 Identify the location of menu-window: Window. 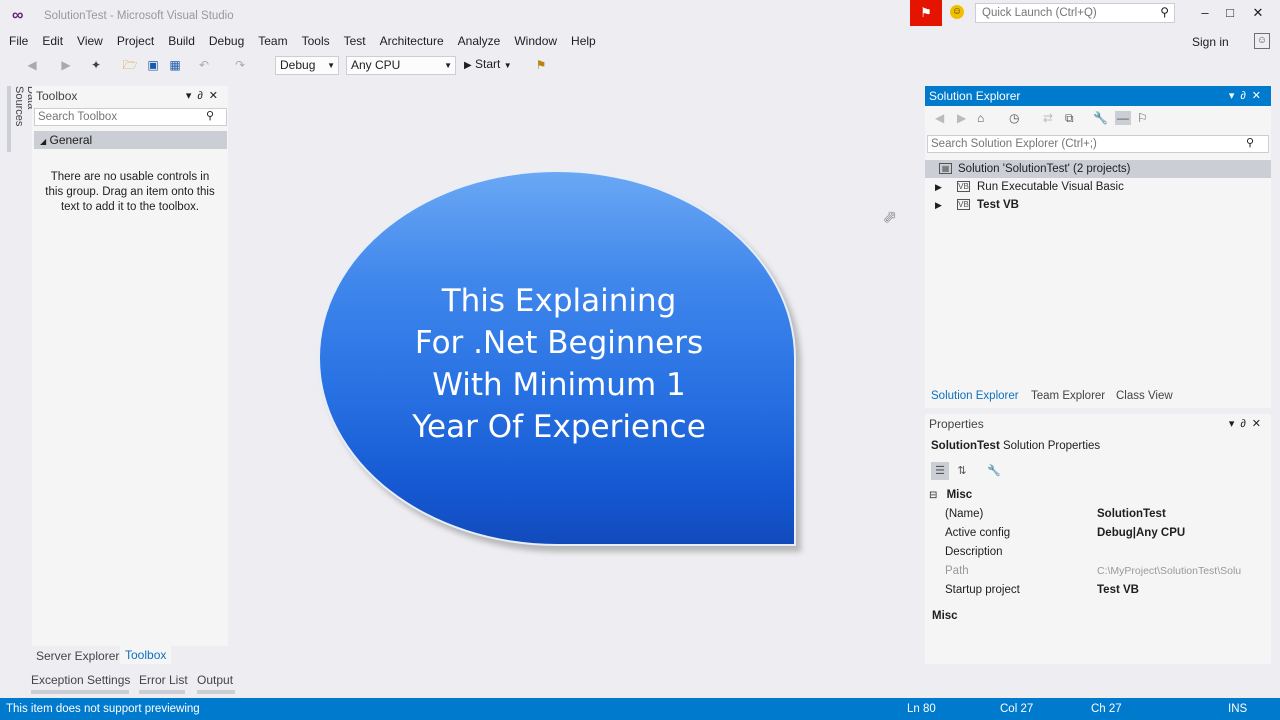
(535, 41).